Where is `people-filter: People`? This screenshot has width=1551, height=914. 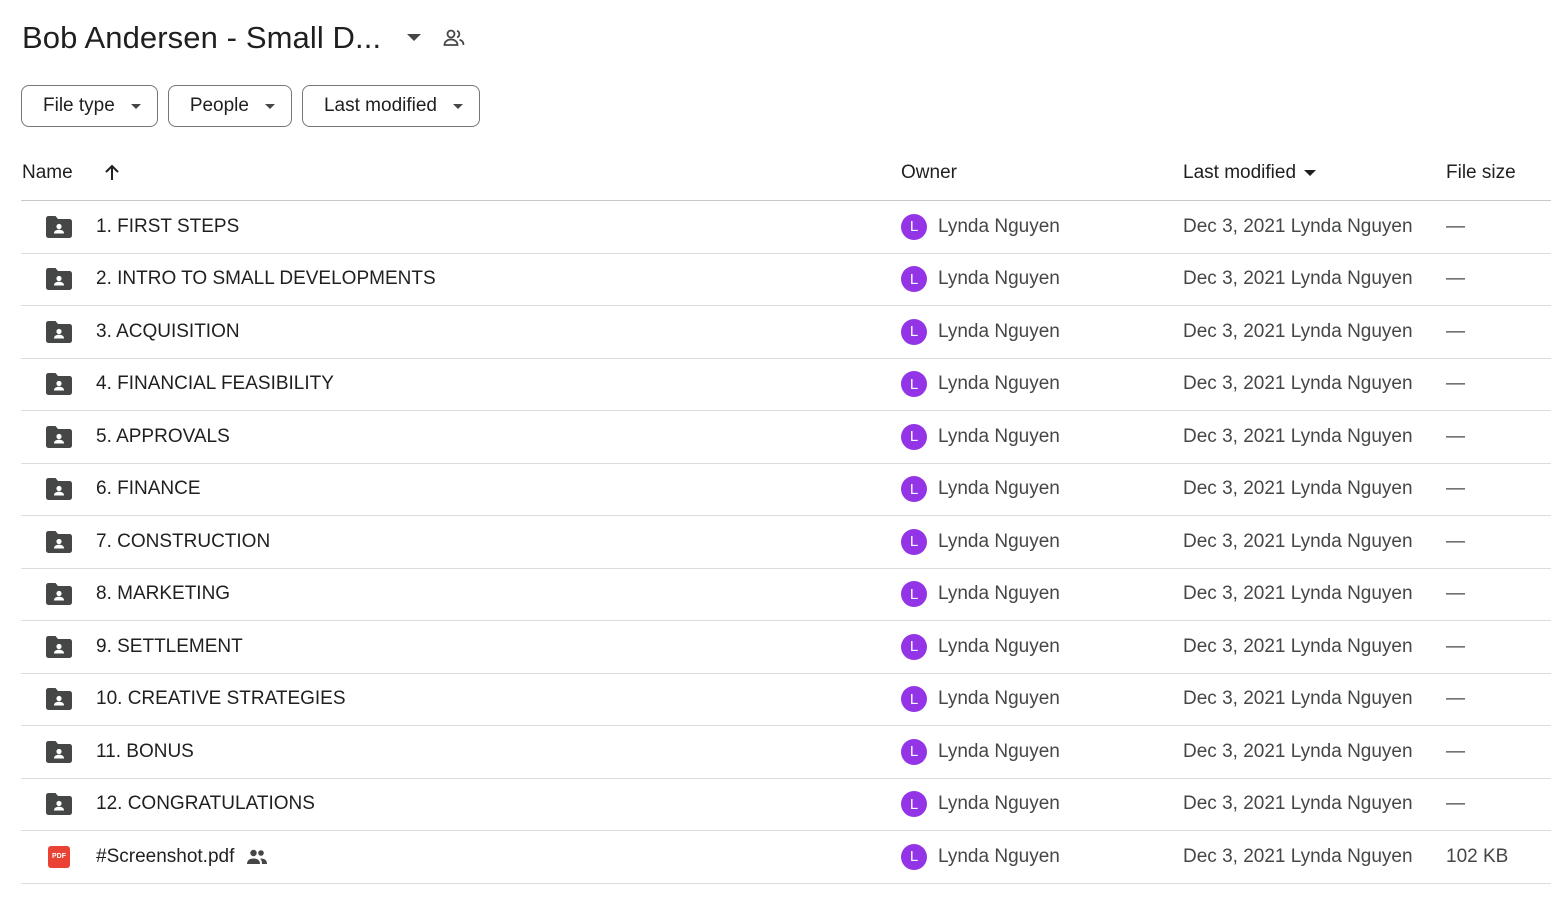 people-filter: People is located at coordinates (229, 106).